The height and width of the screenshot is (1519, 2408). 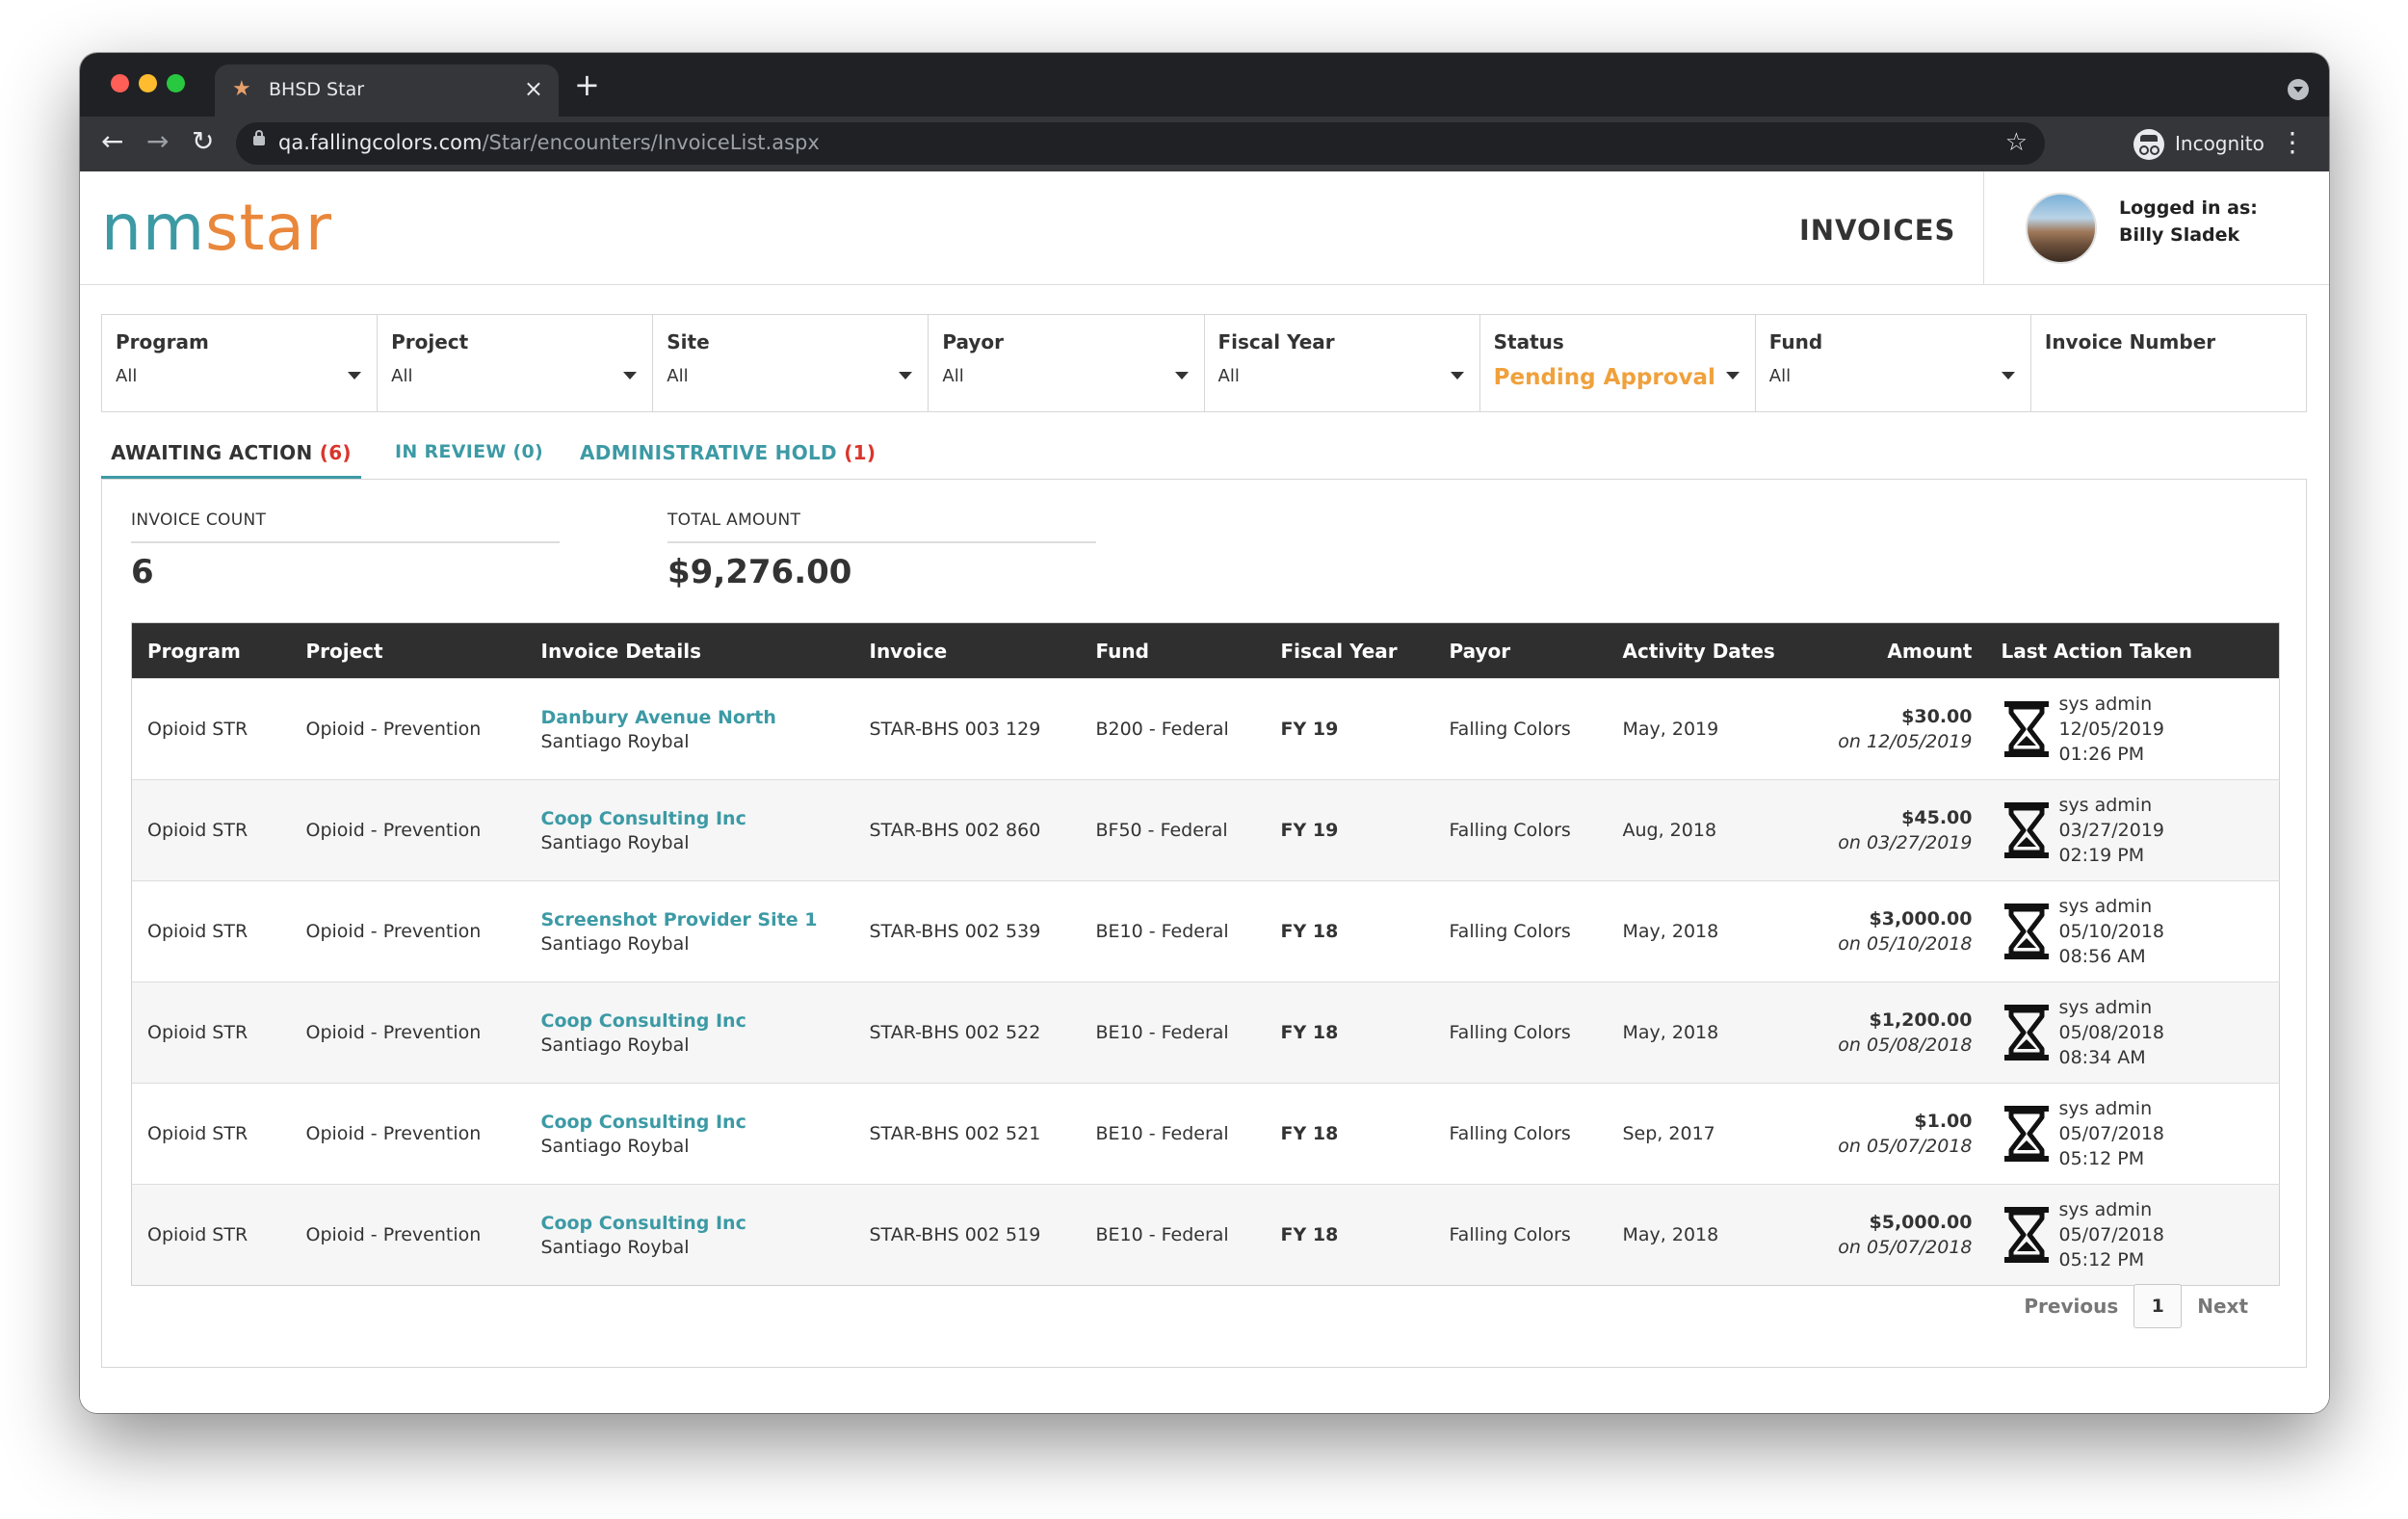 I want to click on provider-link: Danbury Avenue North, so click(x=697, y=717).